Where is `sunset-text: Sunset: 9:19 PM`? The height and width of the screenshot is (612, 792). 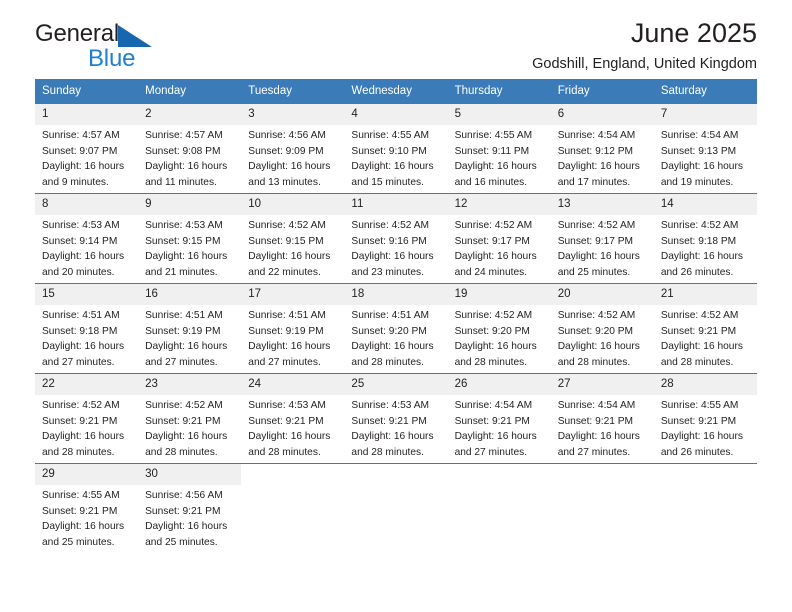
sunset-text: Sunset: 9:19 PM is located at coordinates (286, 331).